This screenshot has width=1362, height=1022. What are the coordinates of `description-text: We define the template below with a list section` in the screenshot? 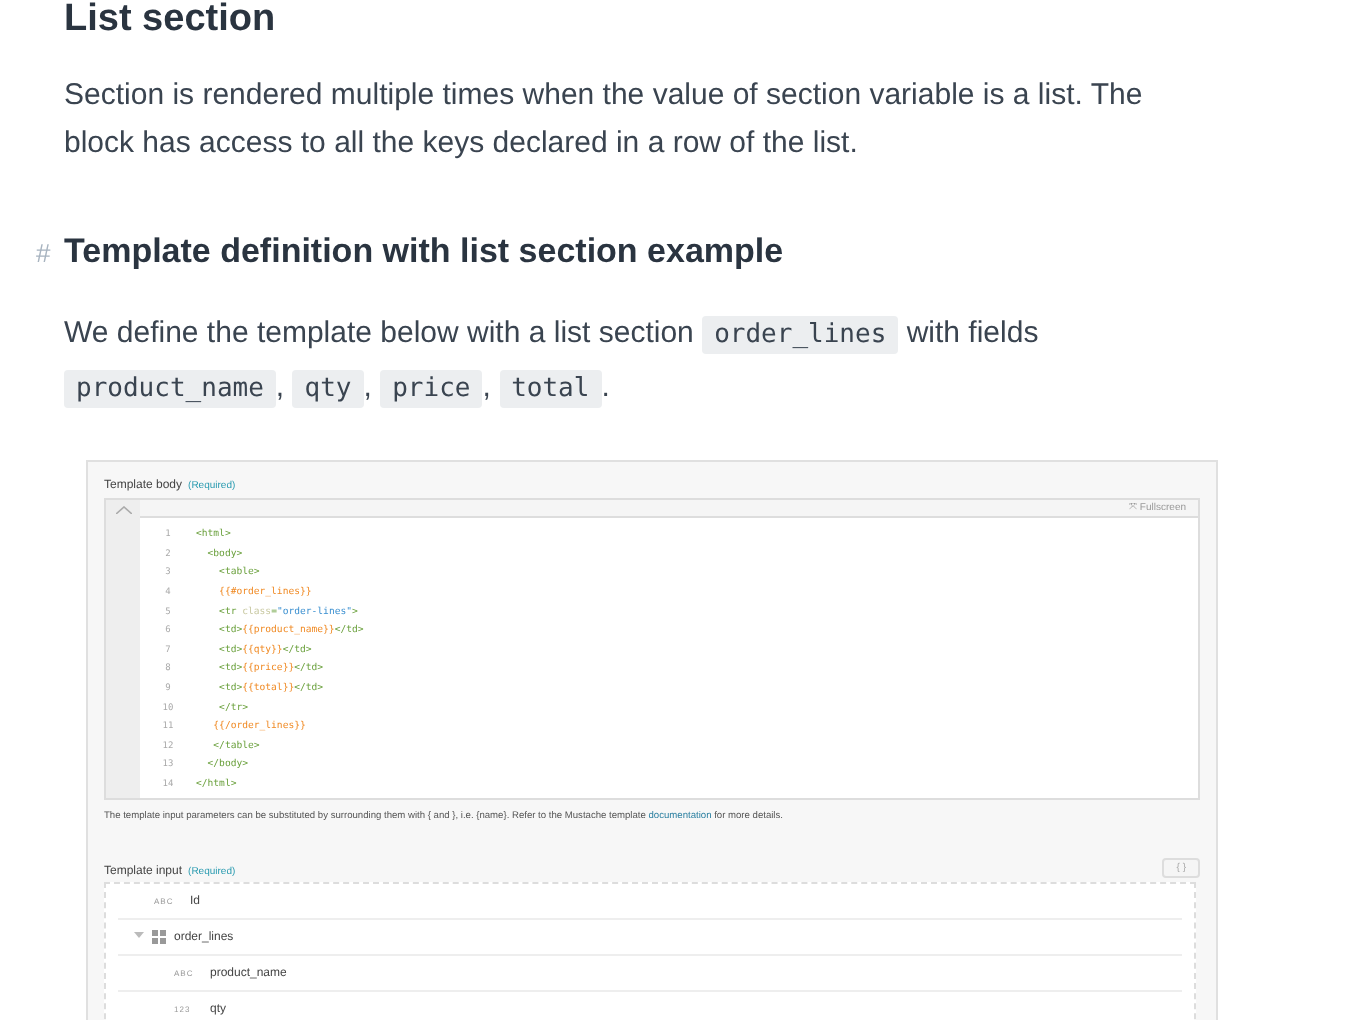 It's located at (379, 333).